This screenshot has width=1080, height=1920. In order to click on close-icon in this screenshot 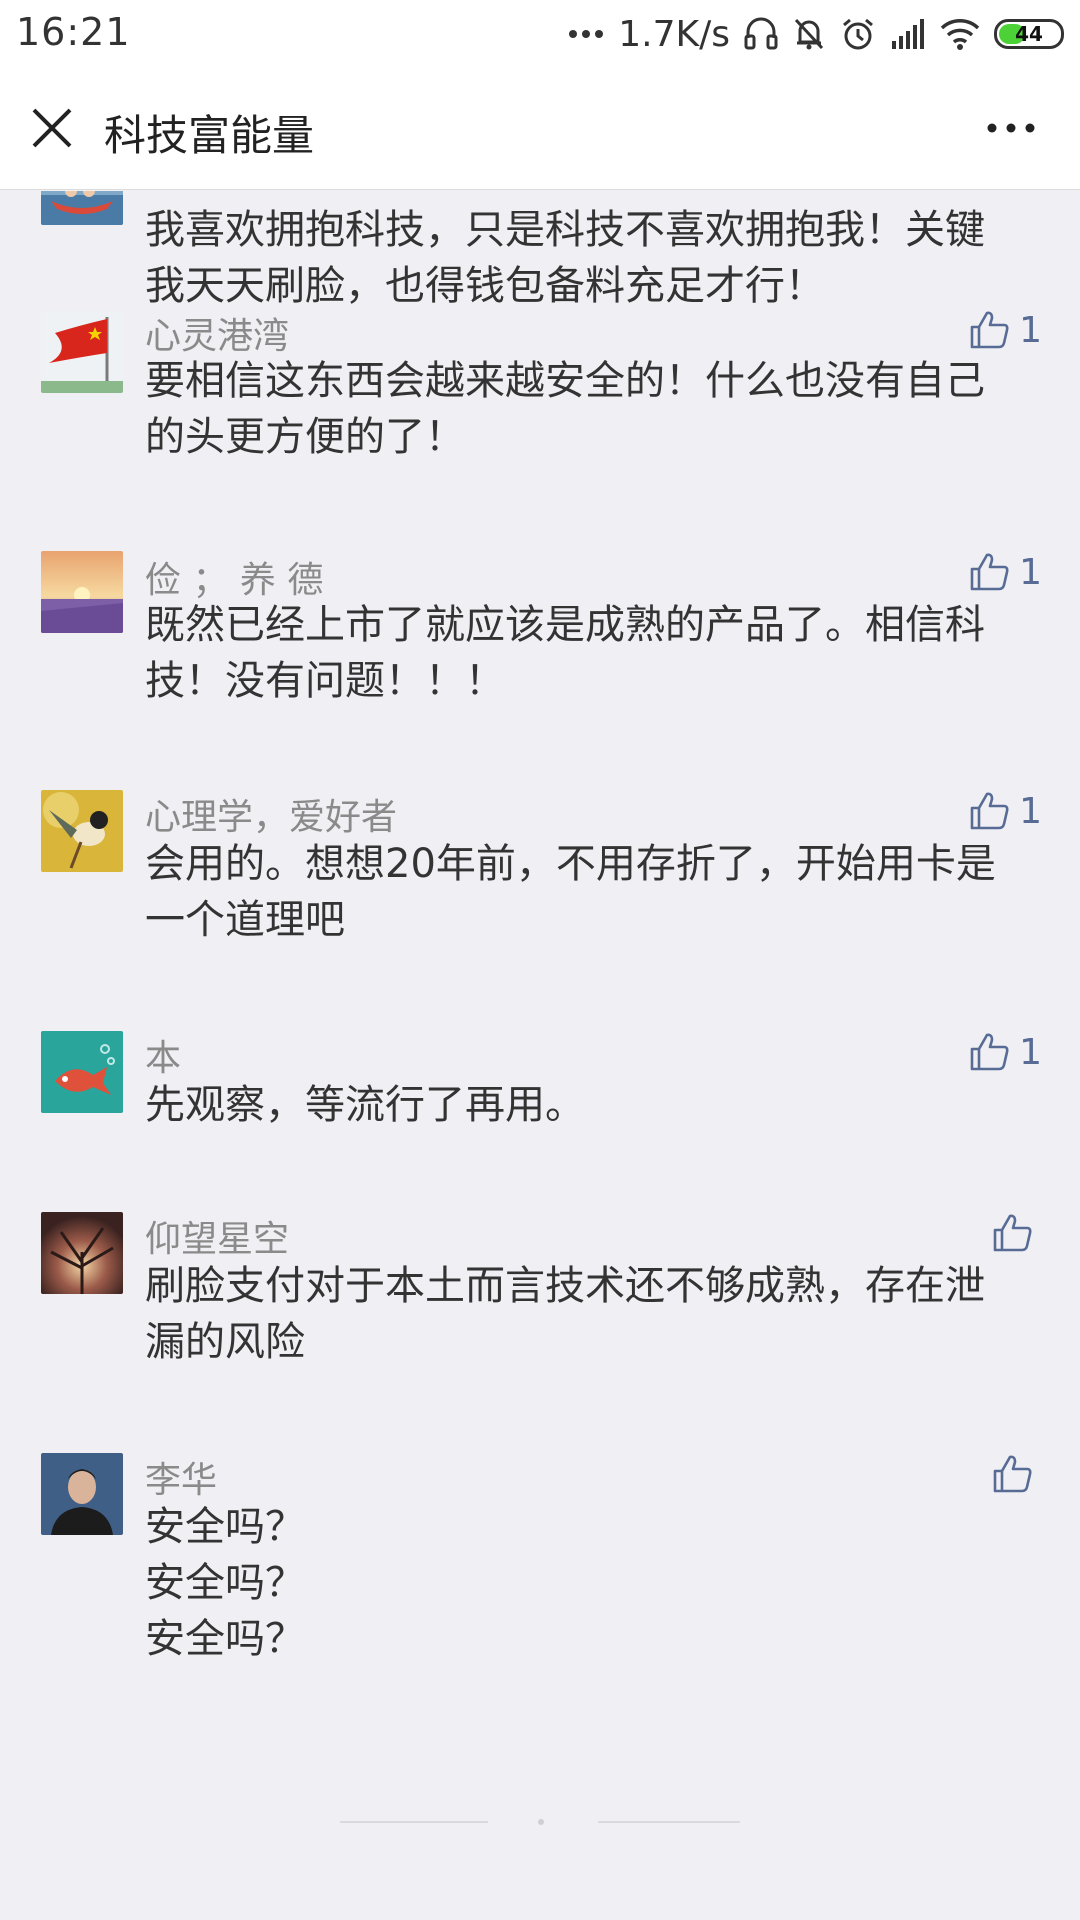, I will do `click(52, 128)`.